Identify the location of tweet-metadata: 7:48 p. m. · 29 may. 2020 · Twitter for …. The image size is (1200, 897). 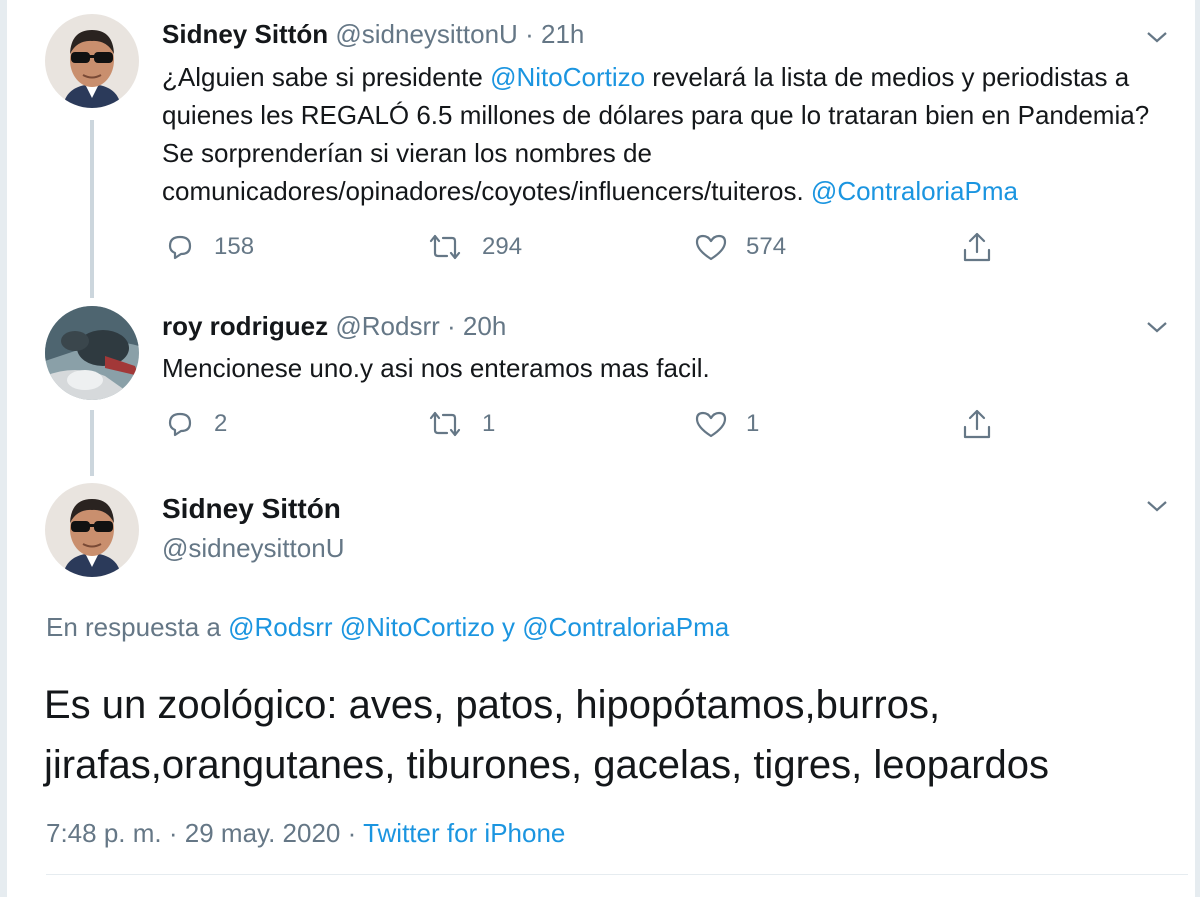
(305, 833).